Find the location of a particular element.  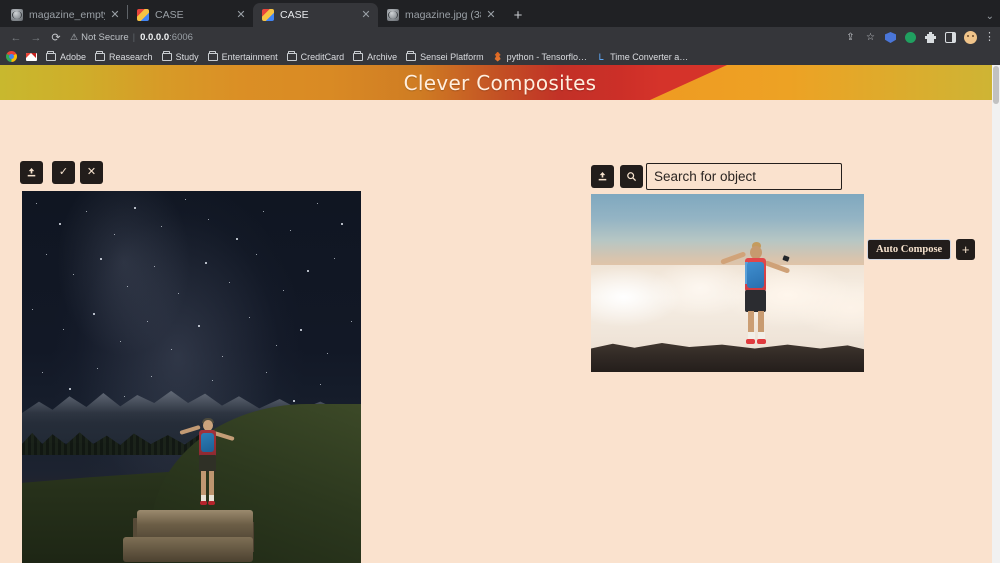

bookmark-adobe: Adobe is located at coordinates (66, 56).